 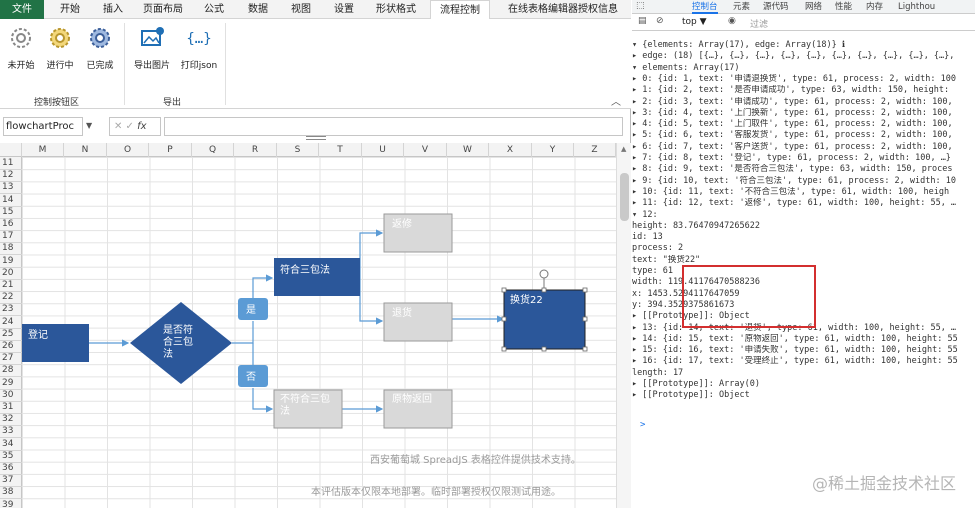 What do you see at coordinates (803, 7) in the screenshot?
I see `devtools-tab-bar: ⬚ 控制台 元素 源代码 网络 性能 内存 Lighthou` at bounding box center [803, 7].